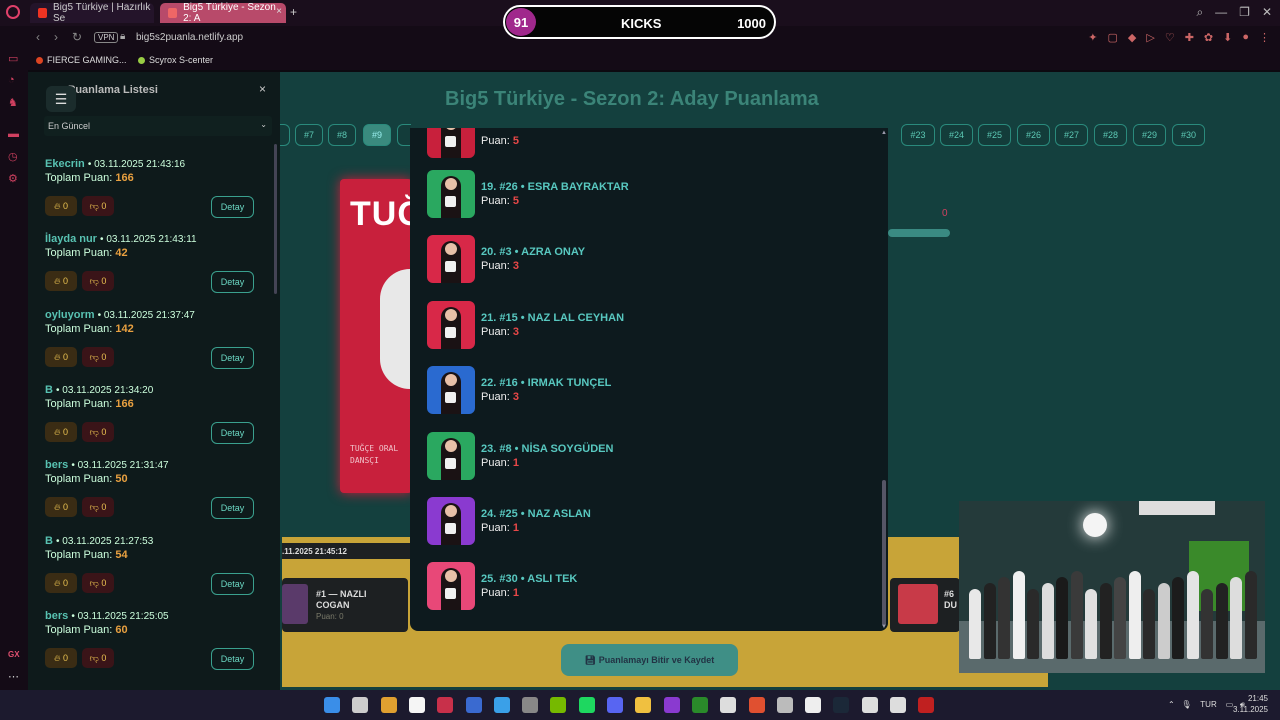 The width and height of the screenshot is (1280, 720). Describe the element at coordinates (919, 233) in the screenshot. I see `score-slider` at that location.